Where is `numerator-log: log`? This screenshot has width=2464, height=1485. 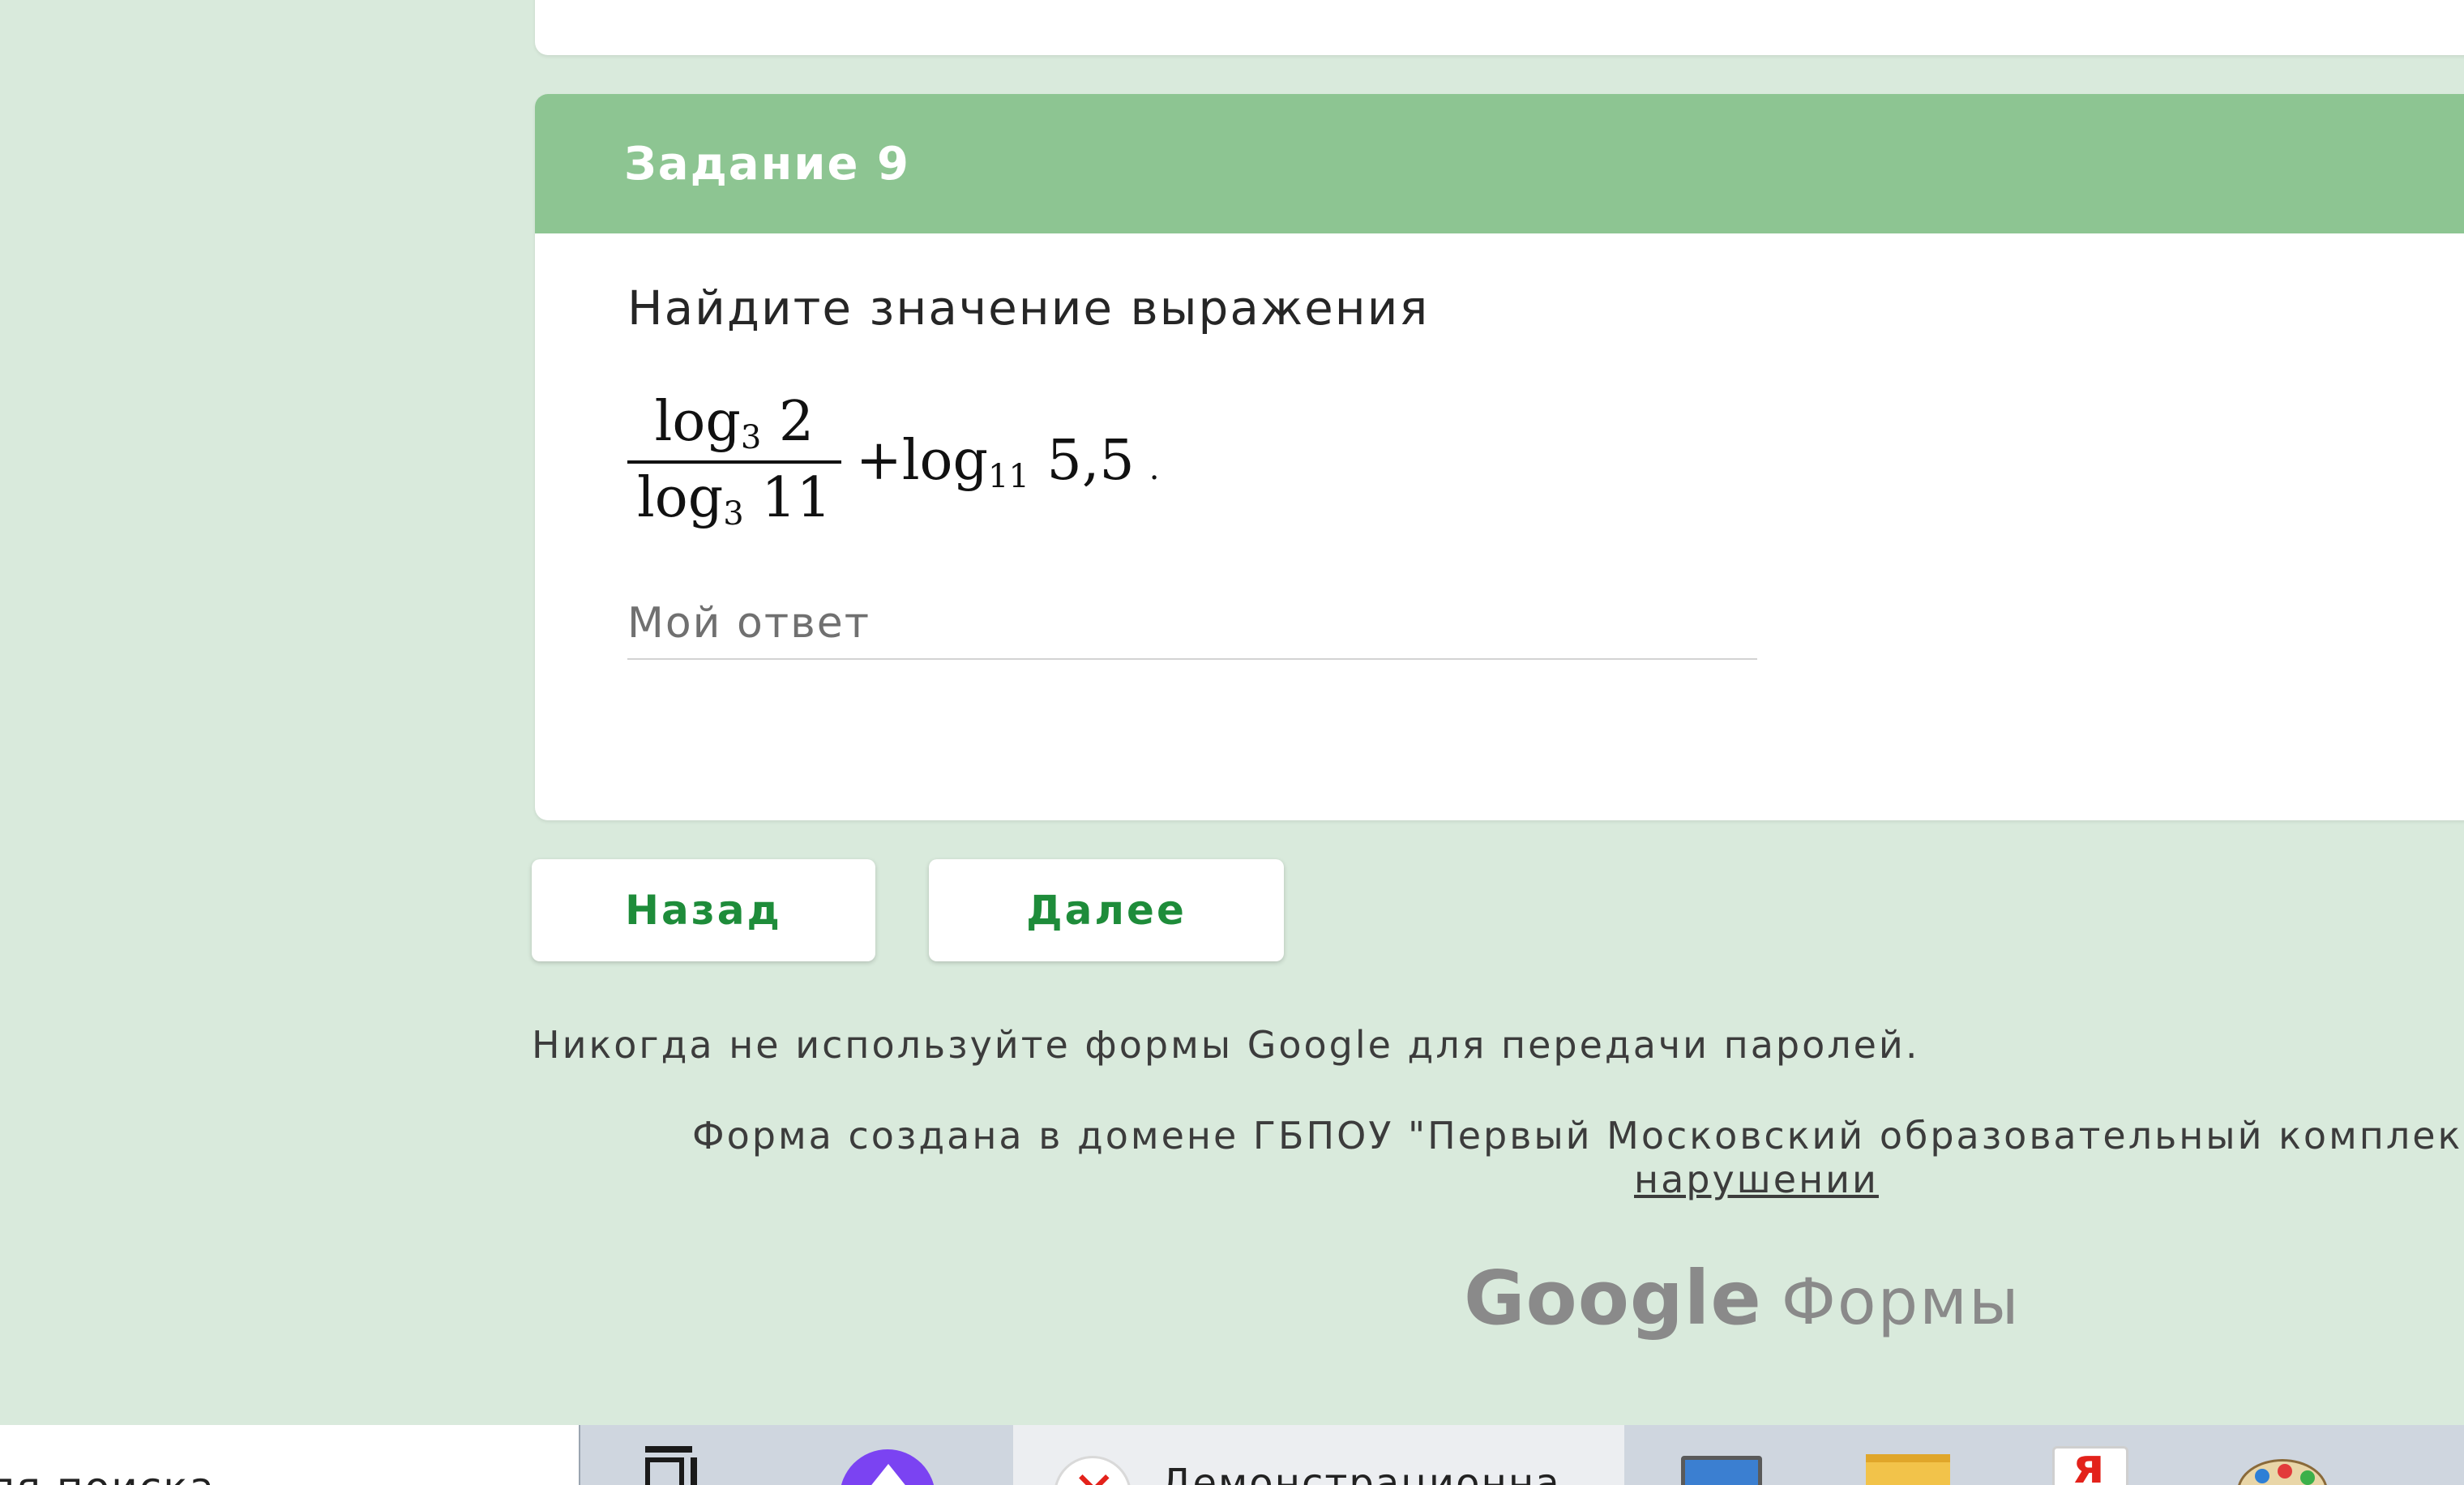 numerator-log: log is located at coordinates (697, 422).